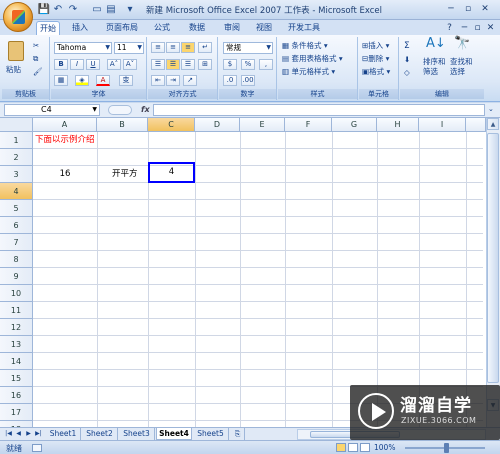  I want to click on row-header-10: 10, so click(16, 293).